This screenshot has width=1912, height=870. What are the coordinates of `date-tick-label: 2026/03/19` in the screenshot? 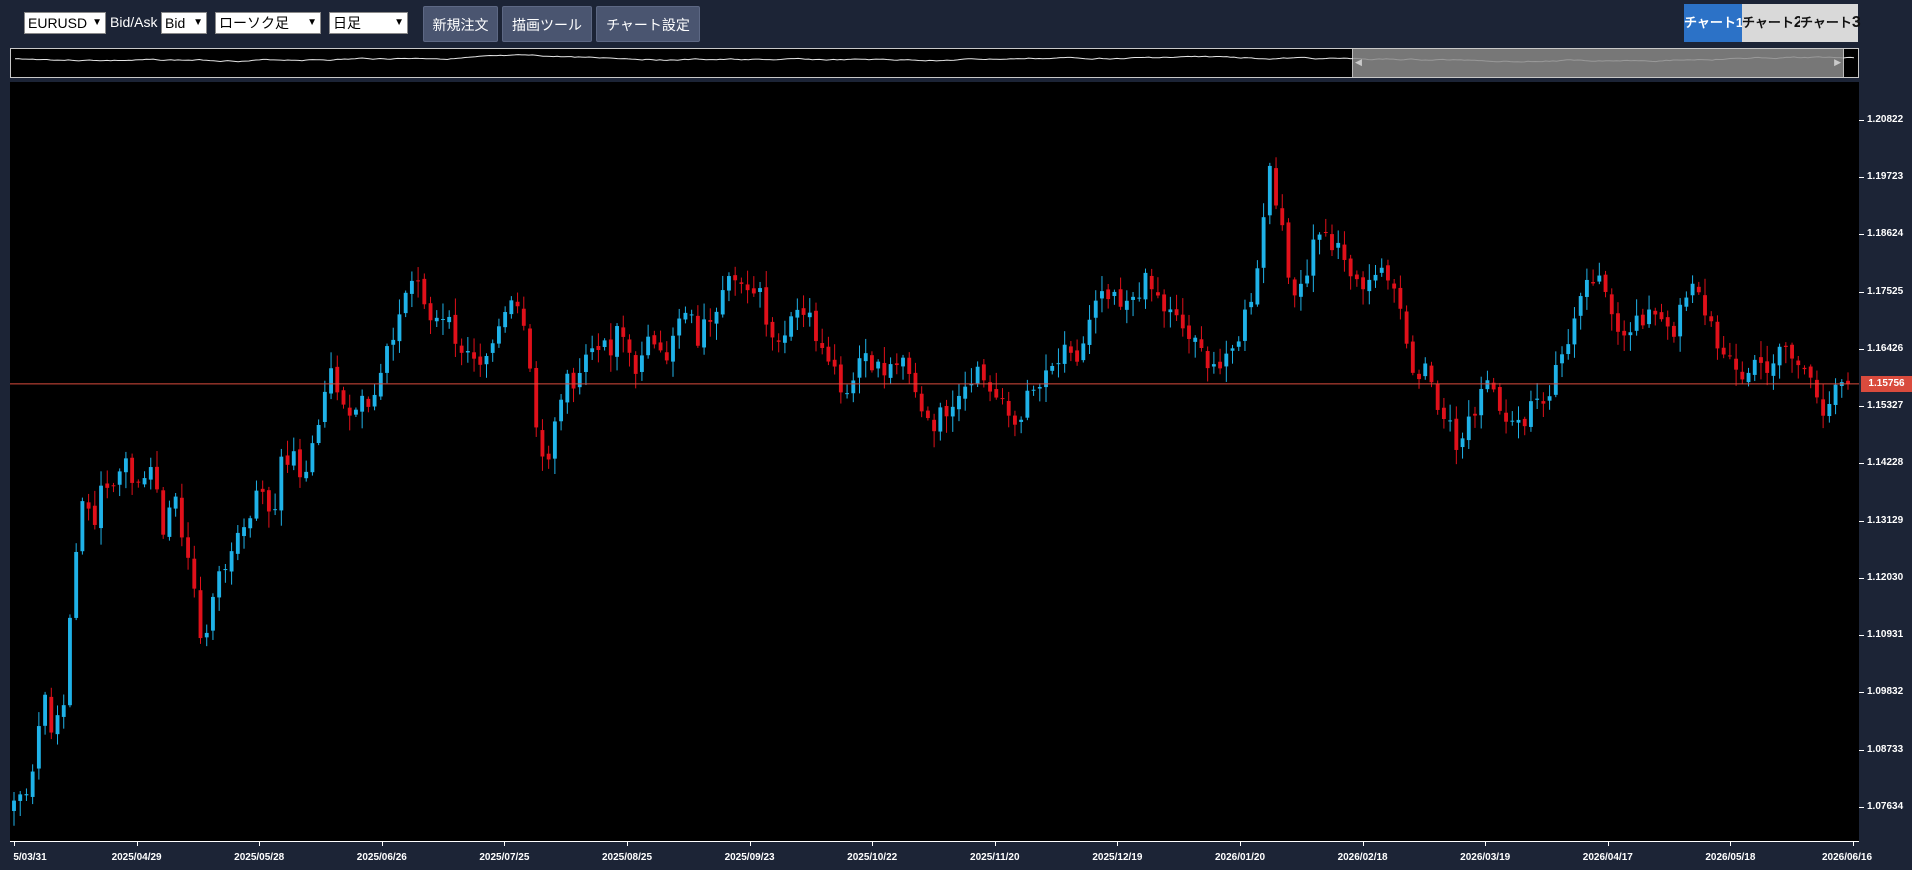 It's located at (1485, 857).